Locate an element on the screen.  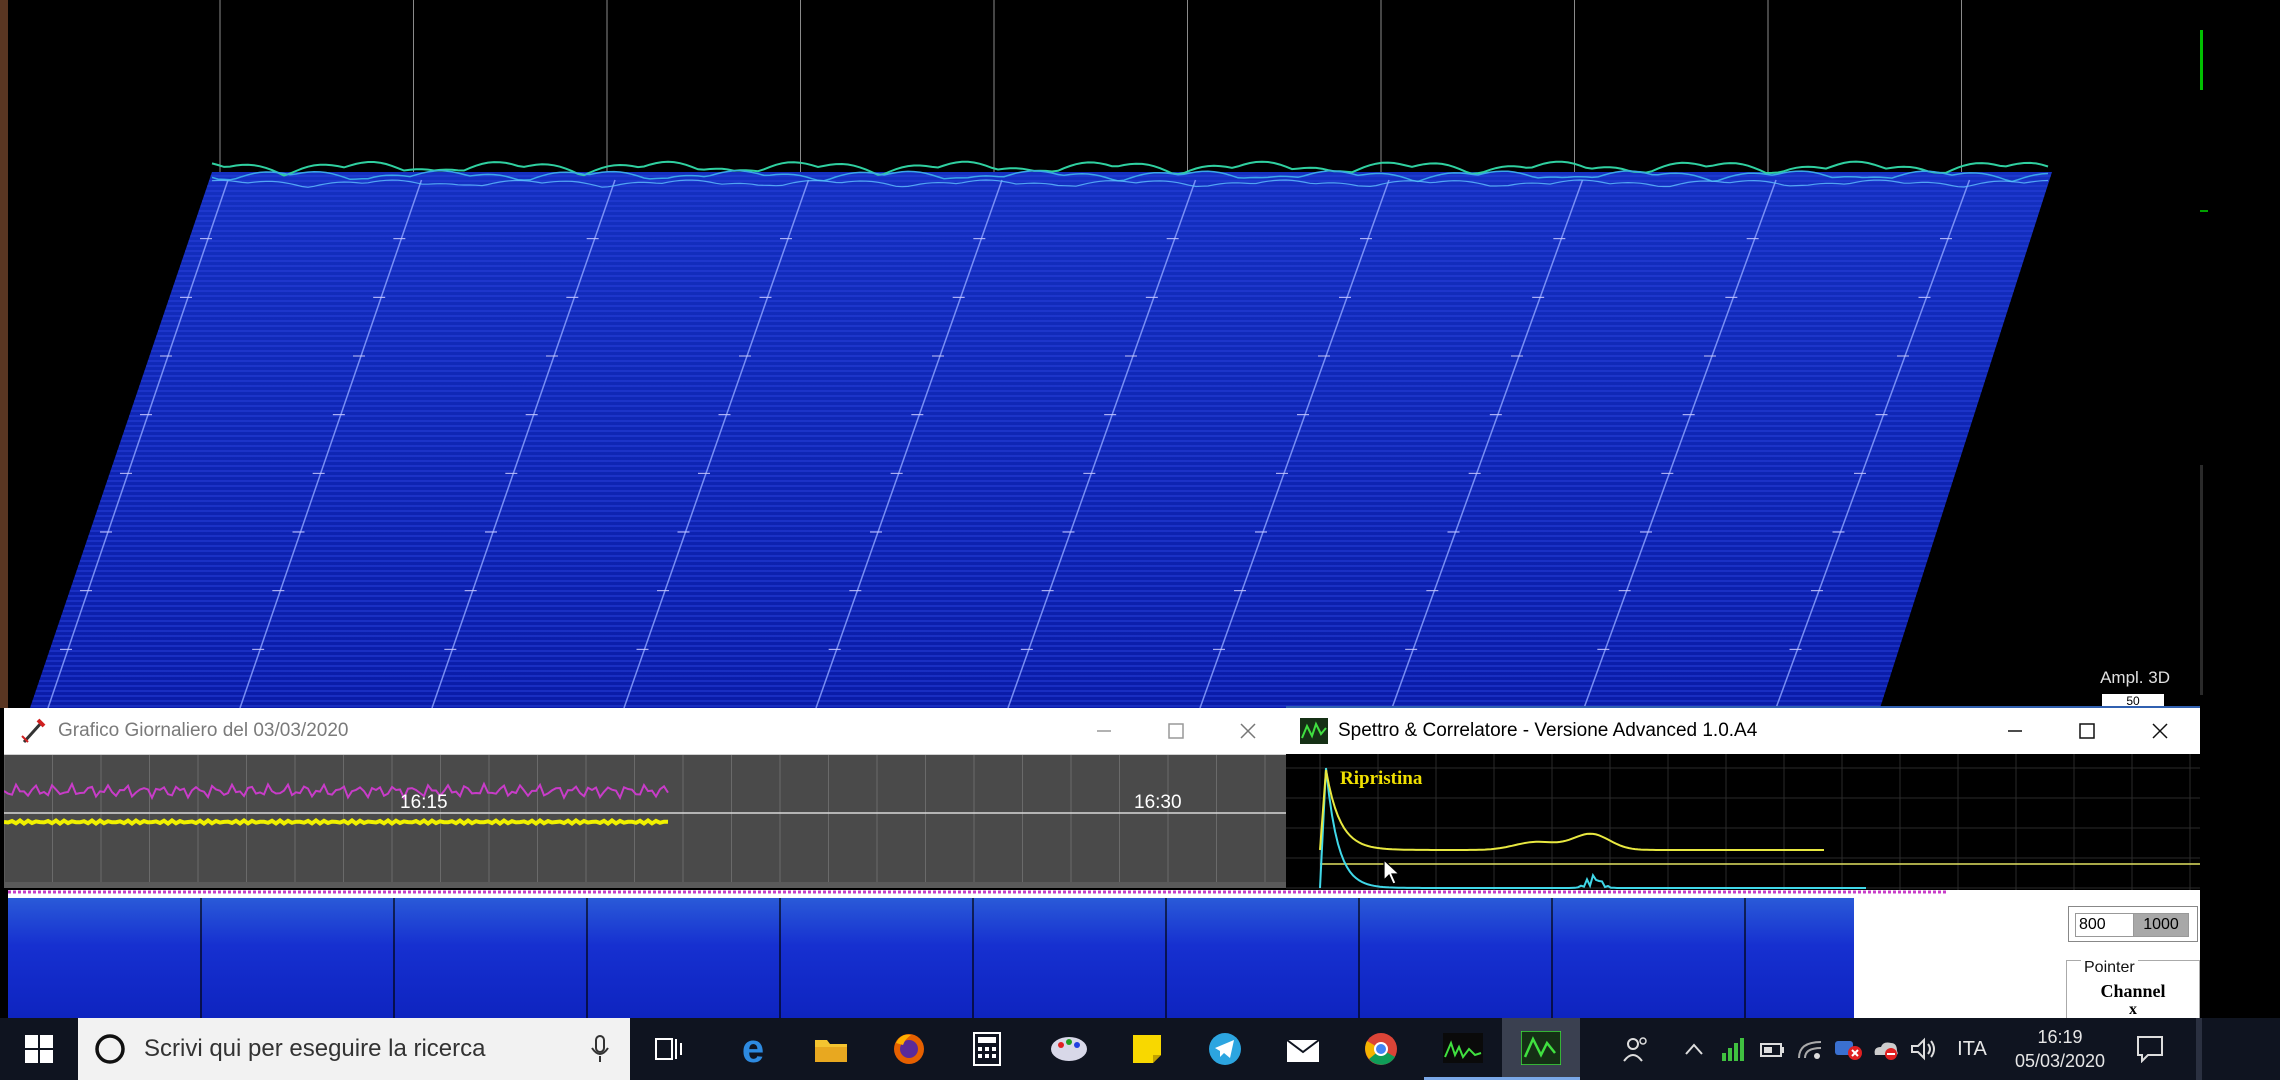
spettro-correlatore-button is located at coordinates (1541, 1049).